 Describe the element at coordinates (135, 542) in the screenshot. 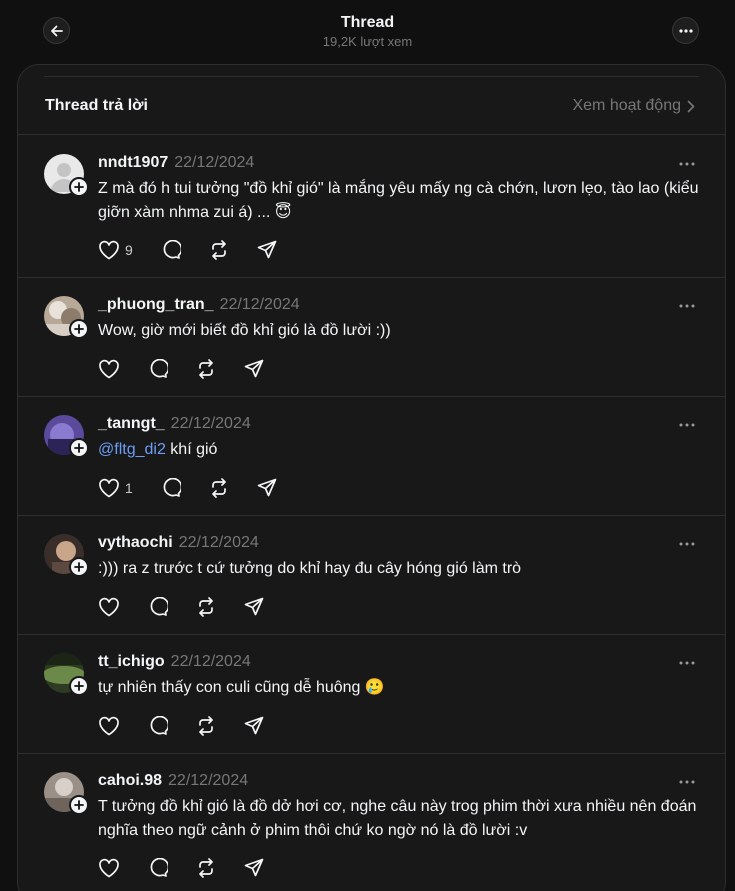

I see `username-text: vythaochi` at that location.